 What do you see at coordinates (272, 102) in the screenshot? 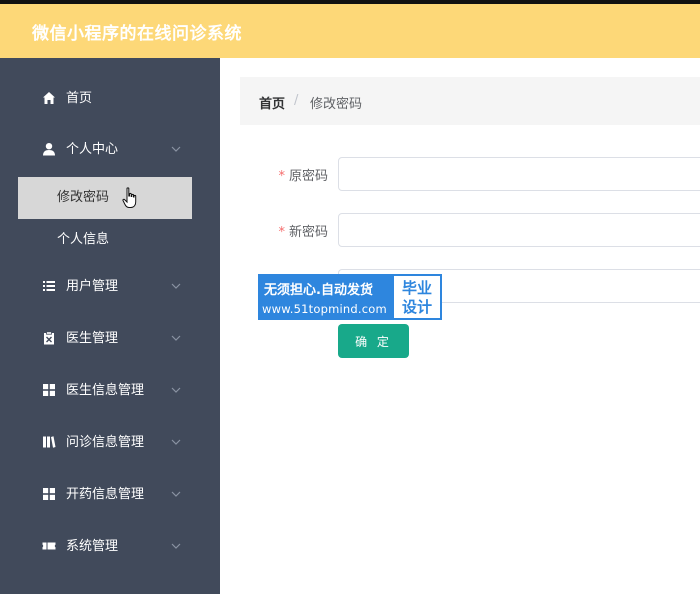
I see `breadcrumb-home: 首页` at bounding box center [272, 102].